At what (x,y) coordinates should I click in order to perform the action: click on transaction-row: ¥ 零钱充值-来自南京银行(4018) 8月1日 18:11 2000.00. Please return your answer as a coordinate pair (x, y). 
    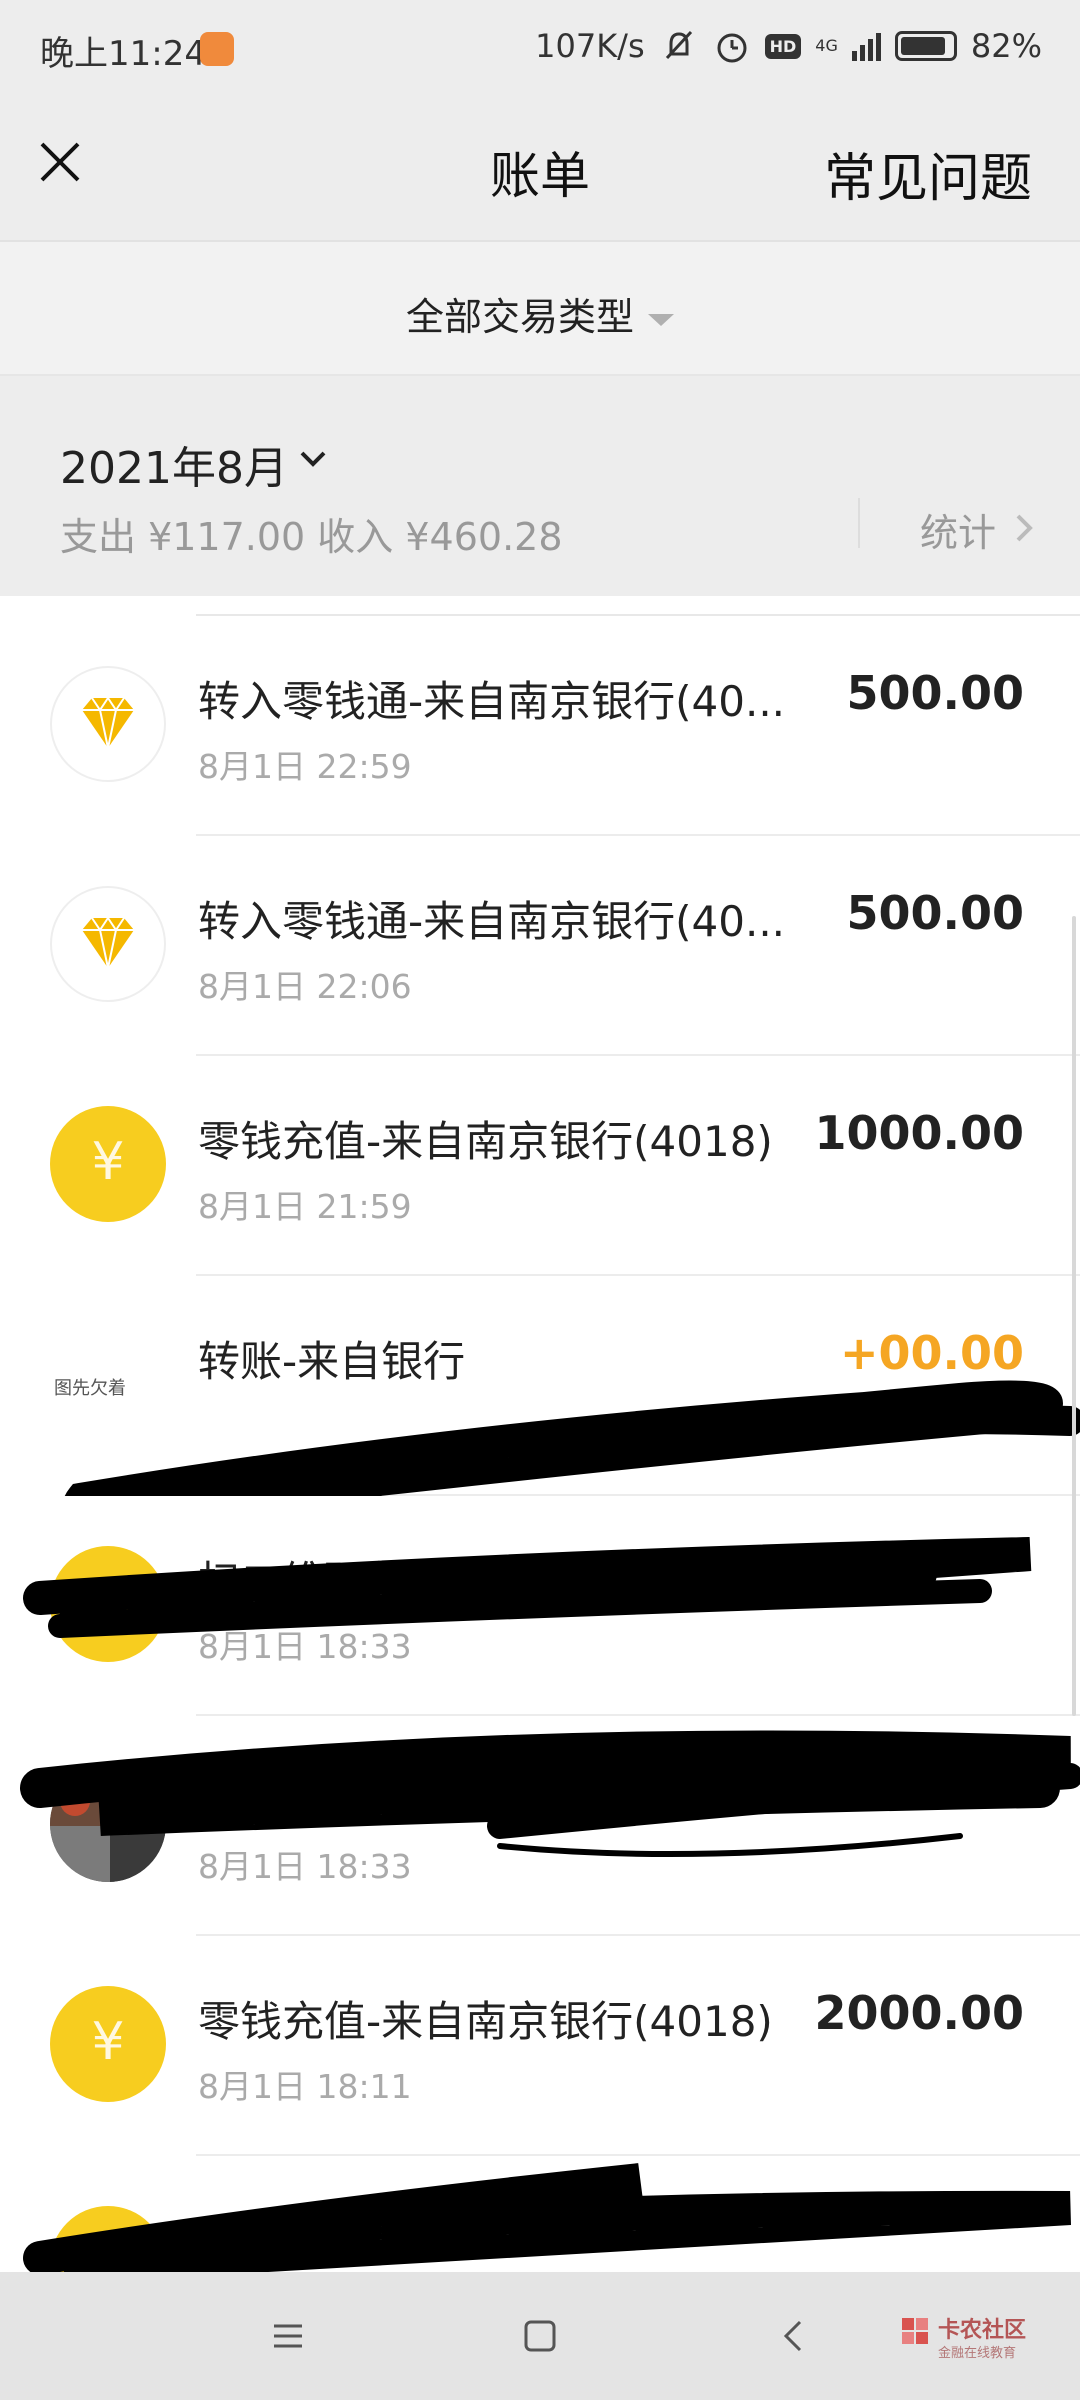
    Looking at the image, I should click on (540, 2046).